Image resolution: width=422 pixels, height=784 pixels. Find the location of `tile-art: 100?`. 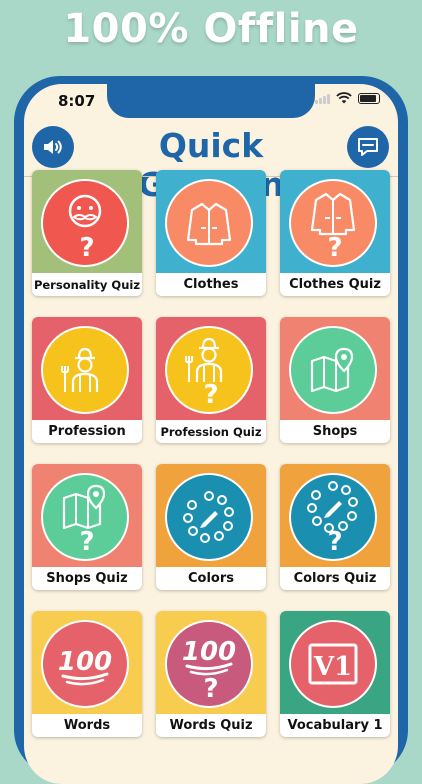

tile-art: 100? is located at coordinates (211, 662).